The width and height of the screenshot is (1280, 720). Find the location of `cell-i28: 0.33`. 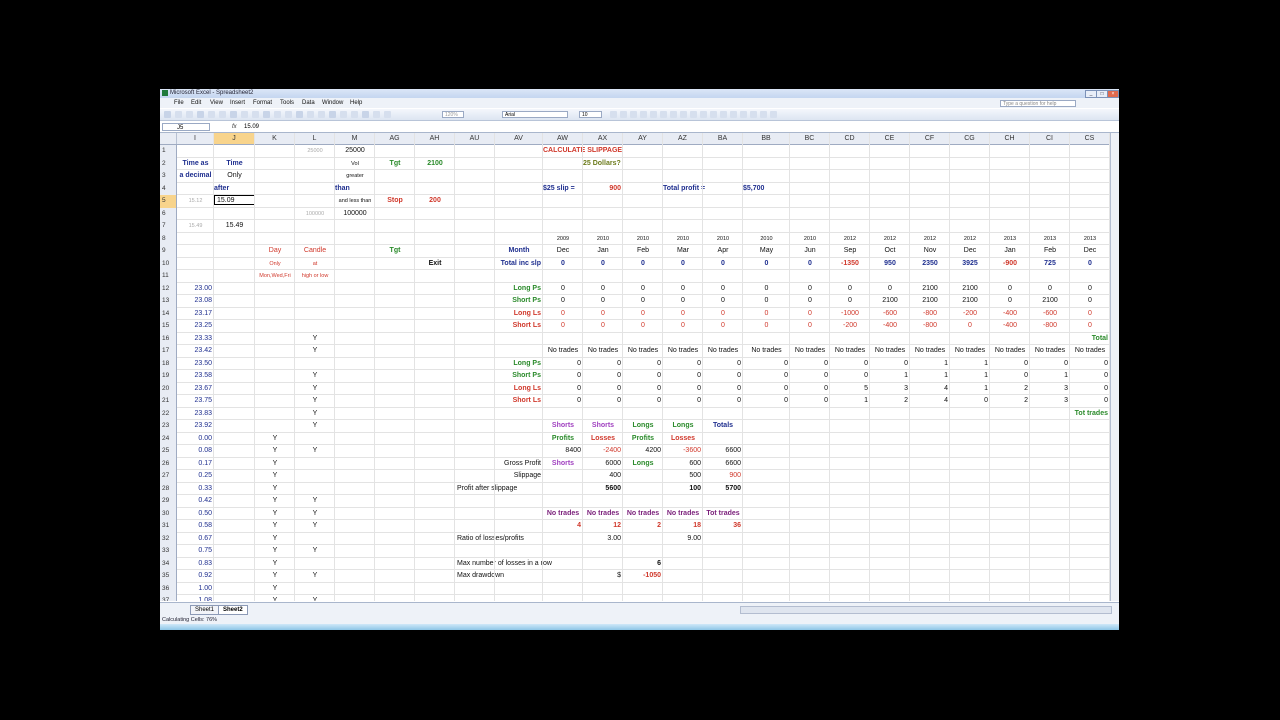

cell-i28: 0.33 is located at coordinates (195, 489).